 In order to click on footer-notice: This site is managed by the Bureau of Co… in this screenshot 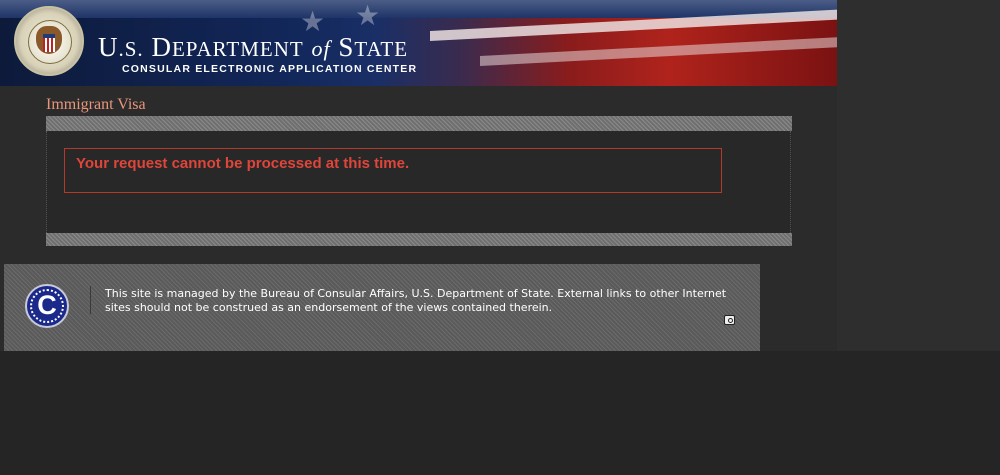, I will do `click(416, 300)`.